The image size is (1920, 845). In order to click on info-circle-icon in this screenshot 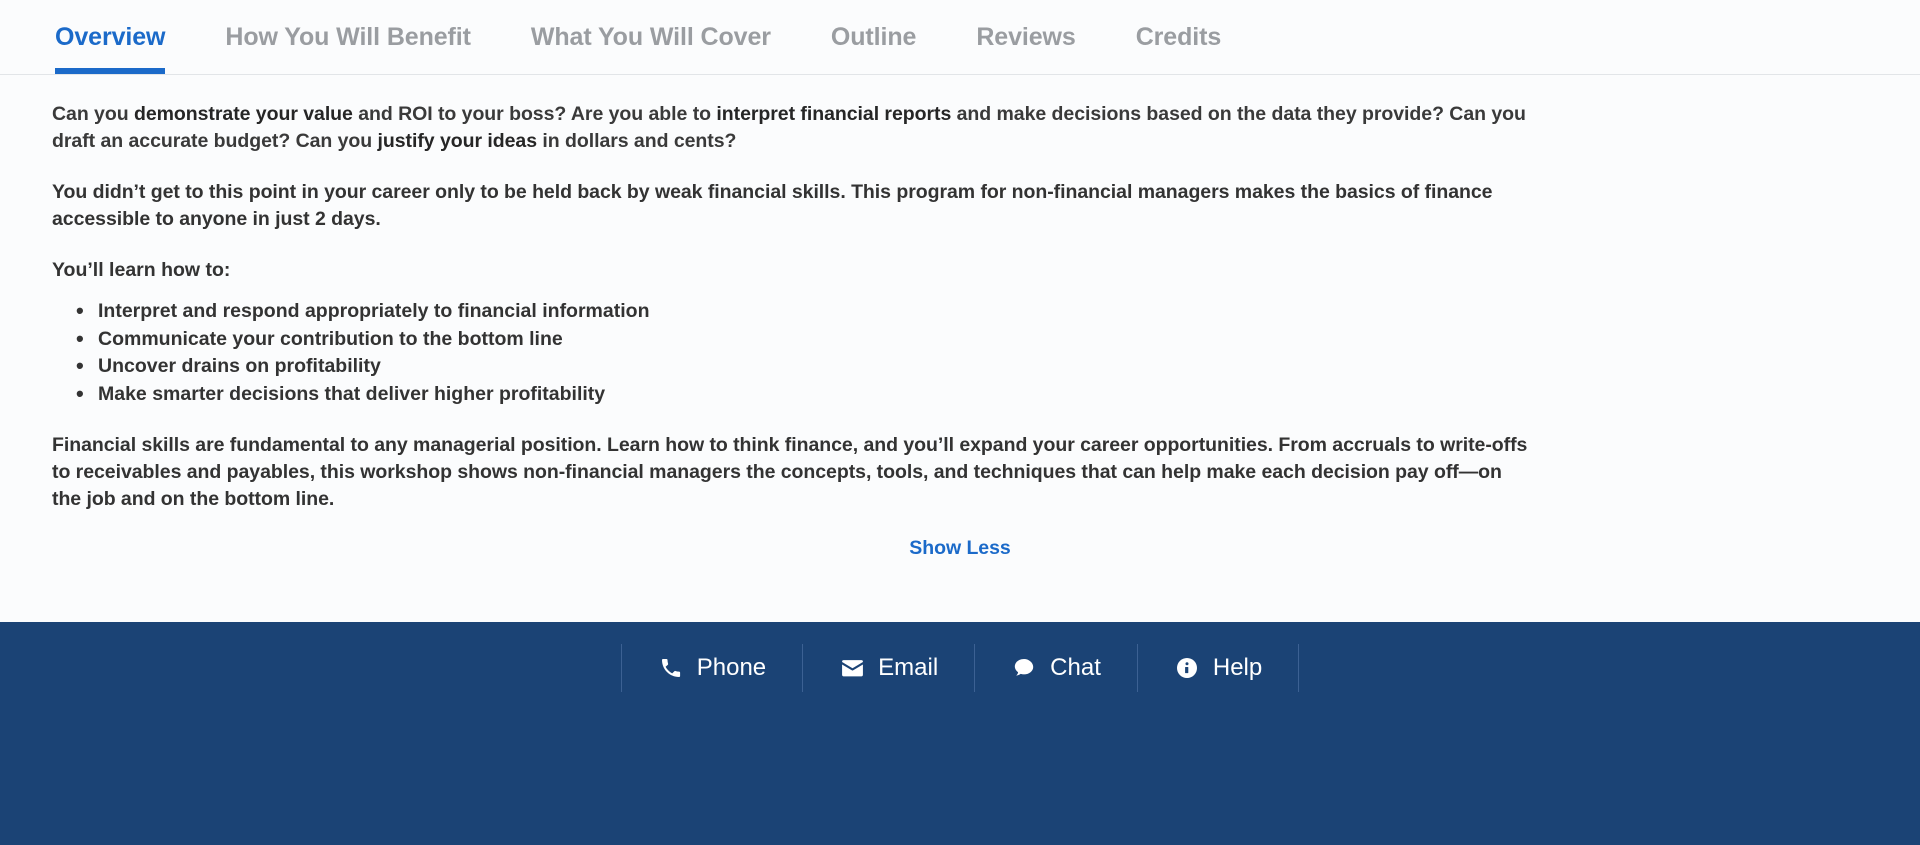, I will do `click(1187, 668)`.